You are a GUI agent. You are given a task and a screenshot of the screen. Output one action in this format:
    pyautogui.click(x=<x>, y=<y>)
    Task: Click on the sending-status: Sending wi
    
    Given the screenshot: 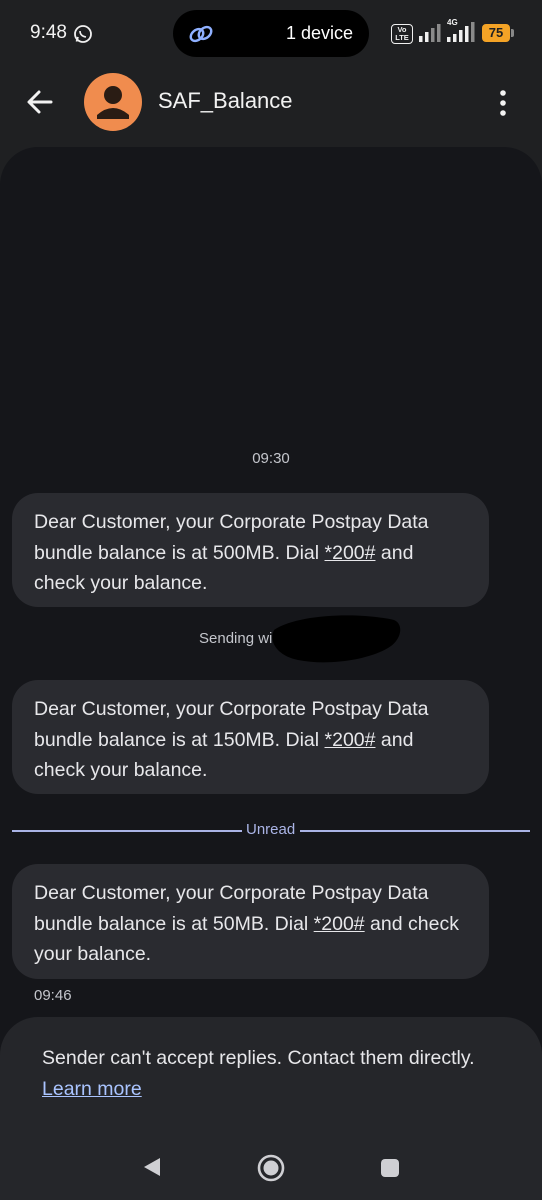 What is the action you would take?
    pyautogui.click(x=236, y=638)
    